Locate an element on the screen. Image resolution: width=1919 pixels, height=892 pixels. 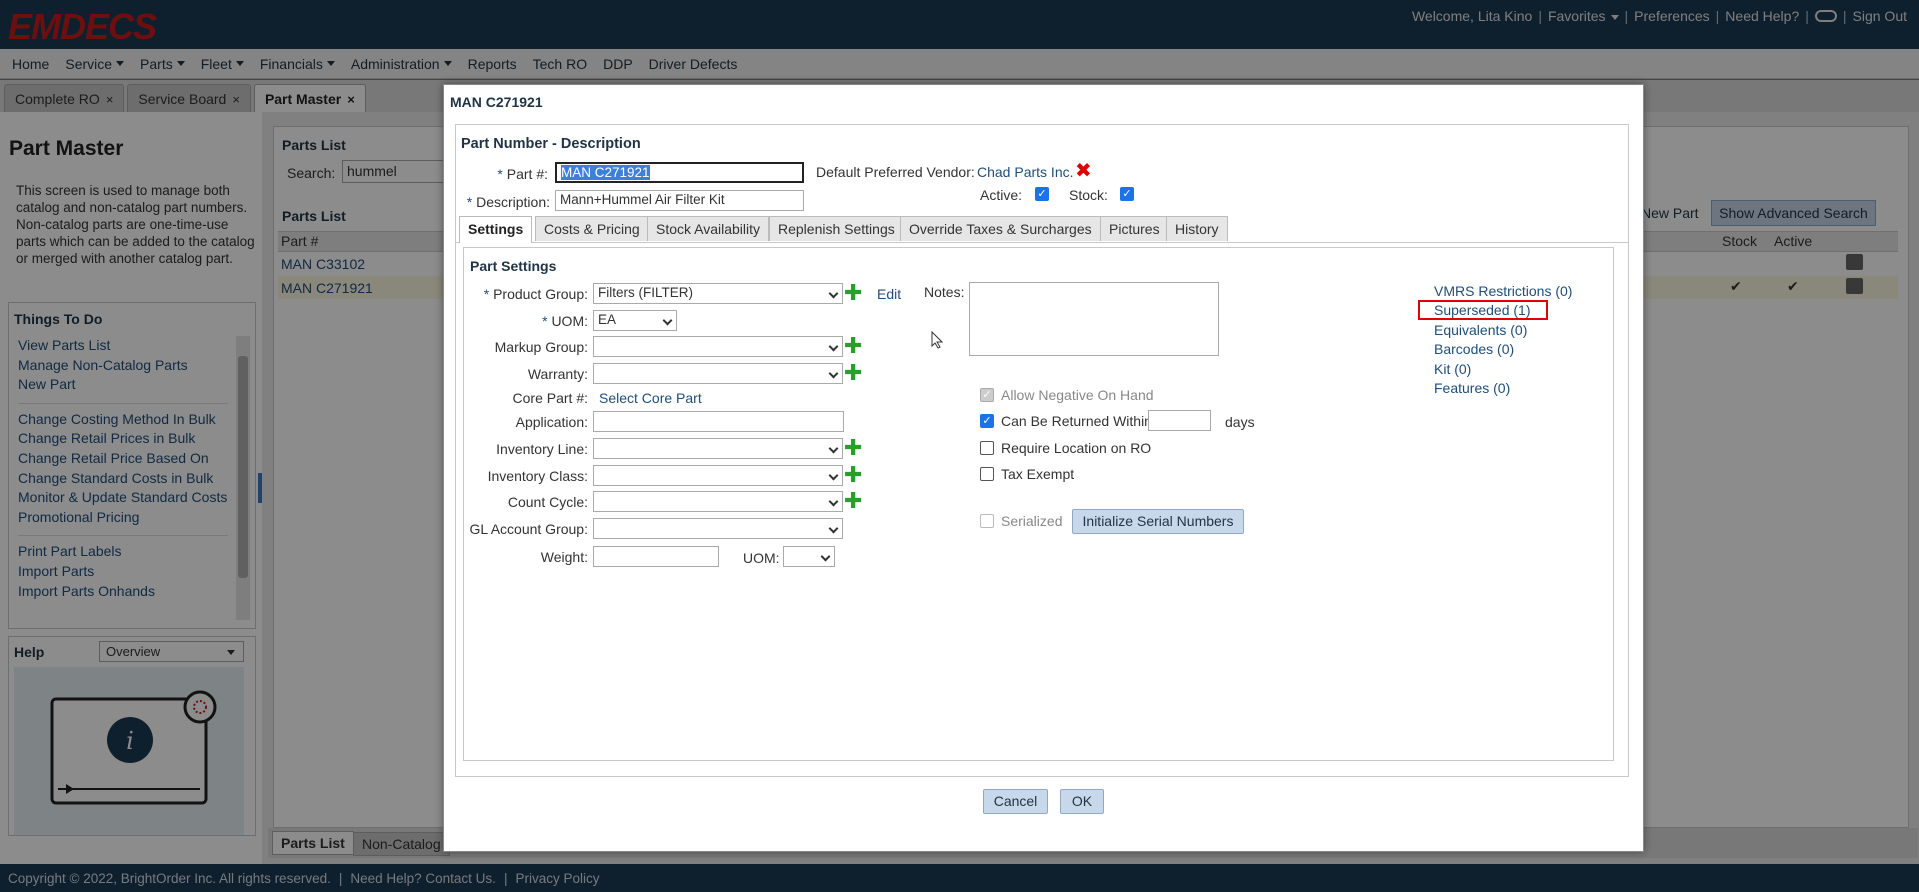
tab-pictures: Pictures is located at coordinates (1134, 228).